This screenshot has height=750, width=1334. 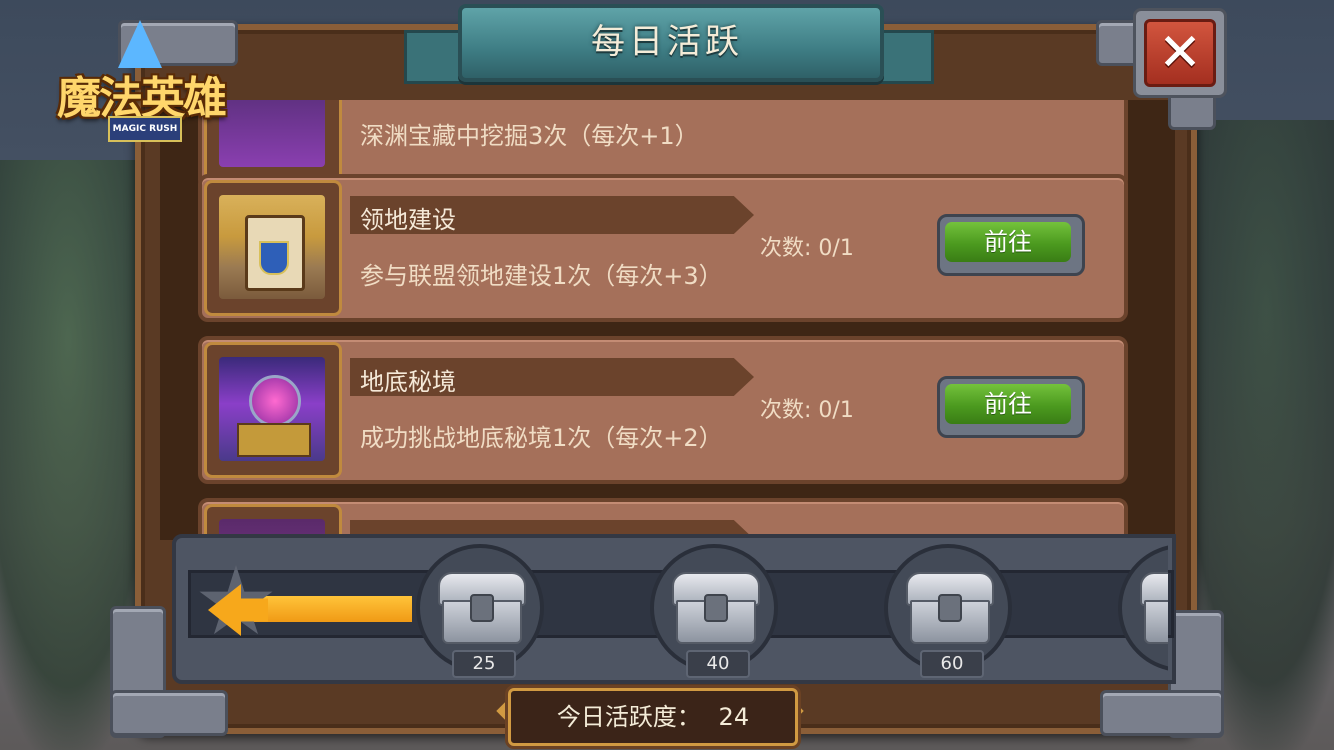 What do you see at coordinates (952, 664) in the screenshot?
I see `milestone-value: 60` at bounding box center [952, 664].